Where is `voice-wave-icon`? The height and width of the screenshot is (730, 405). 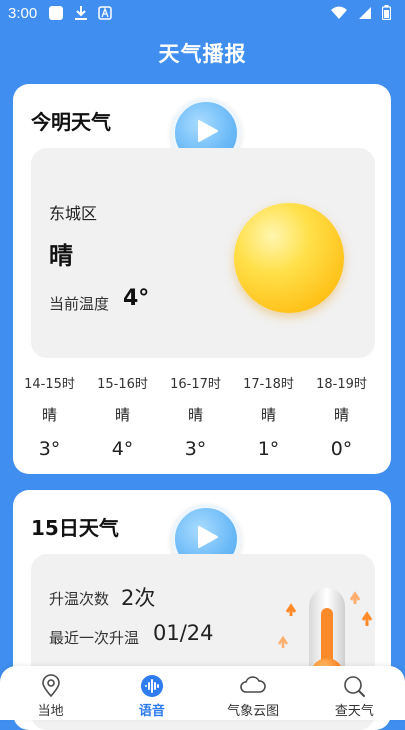 voice-wave-icon is located at coordinates (152, 688).